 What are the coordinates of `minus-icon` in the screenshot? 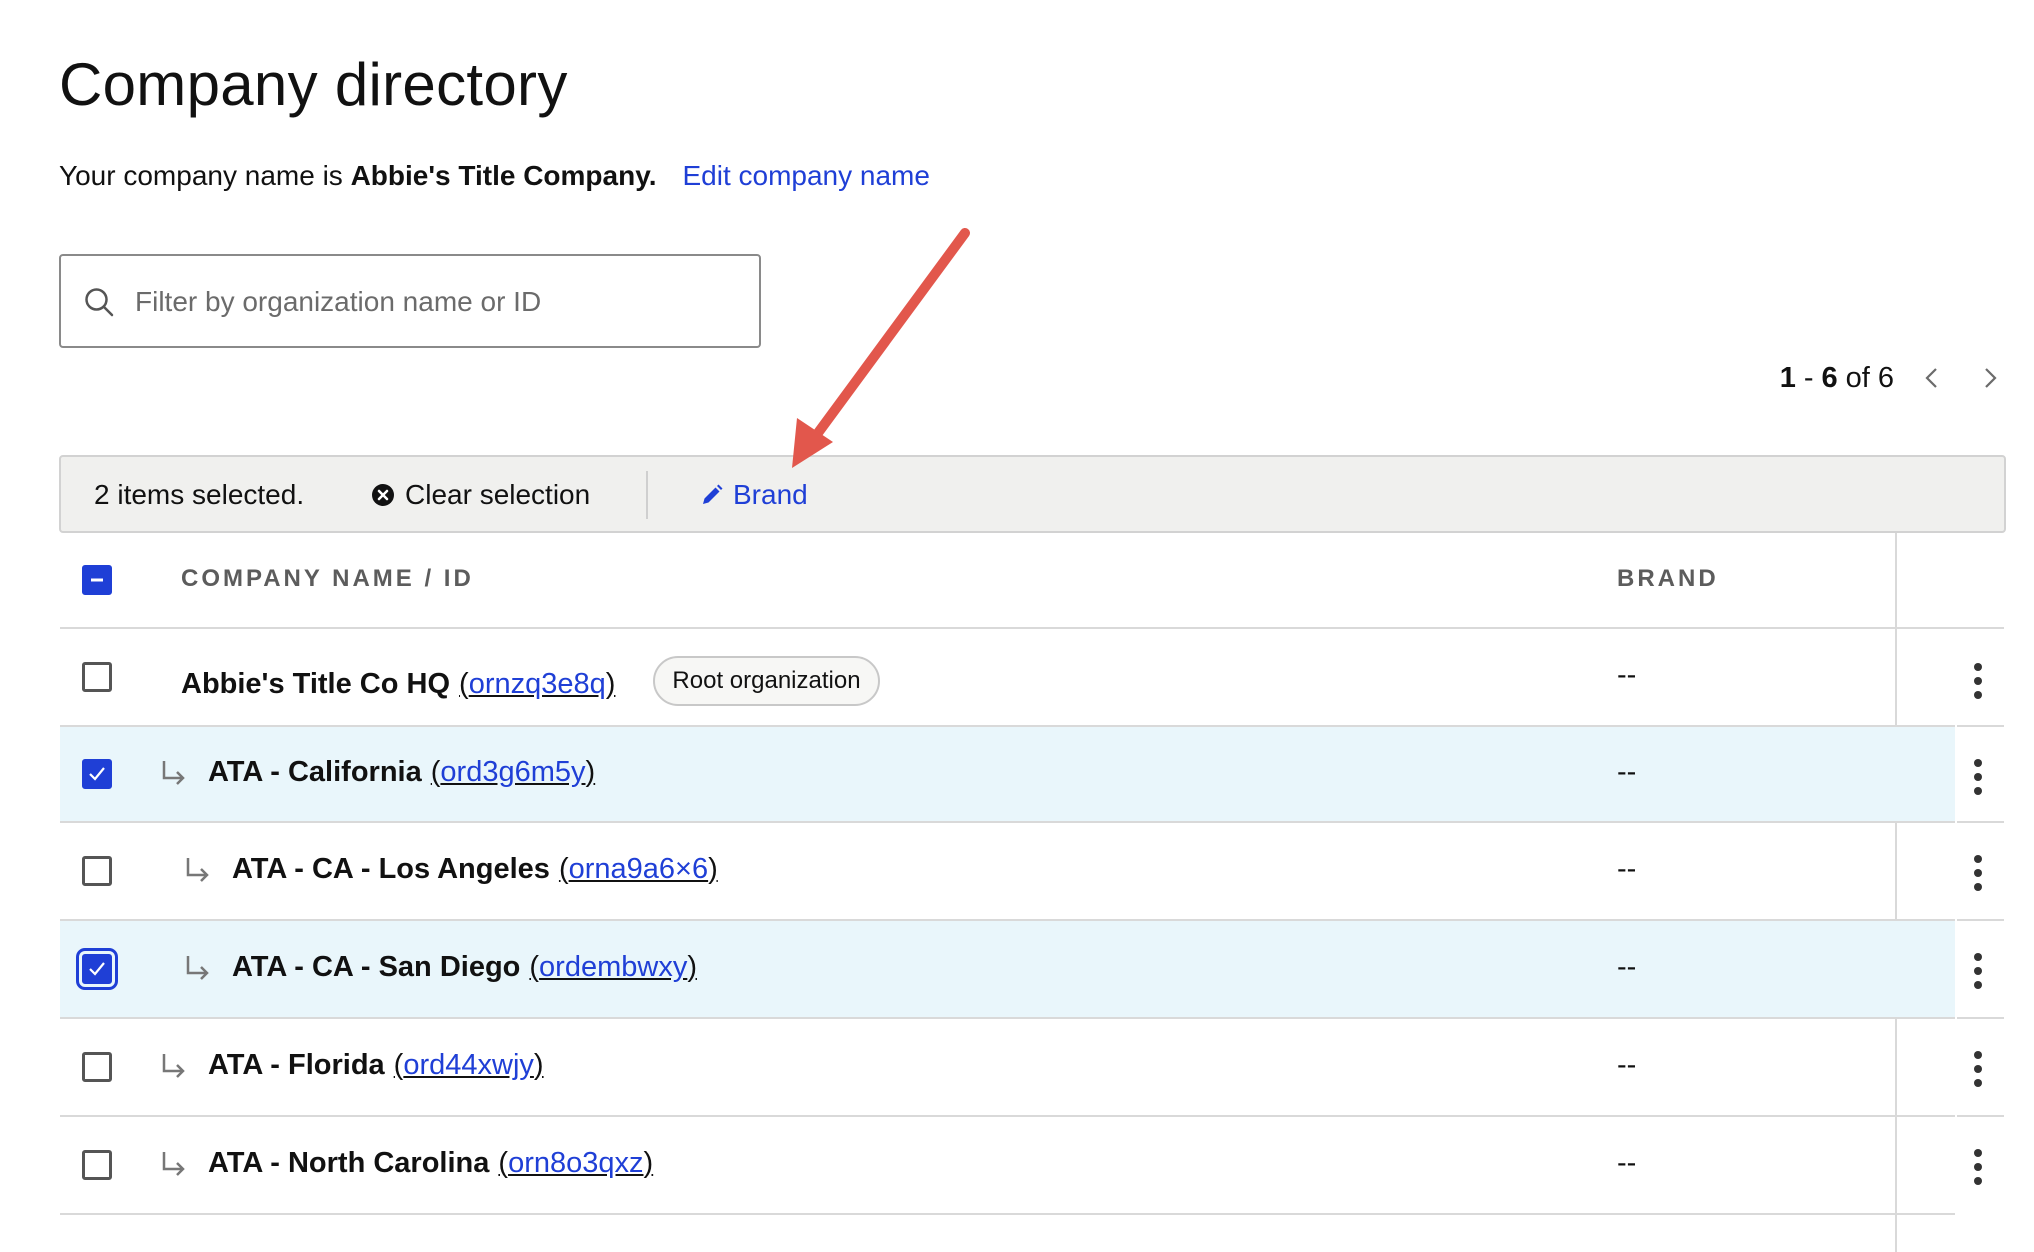 It's located at (97, 580).